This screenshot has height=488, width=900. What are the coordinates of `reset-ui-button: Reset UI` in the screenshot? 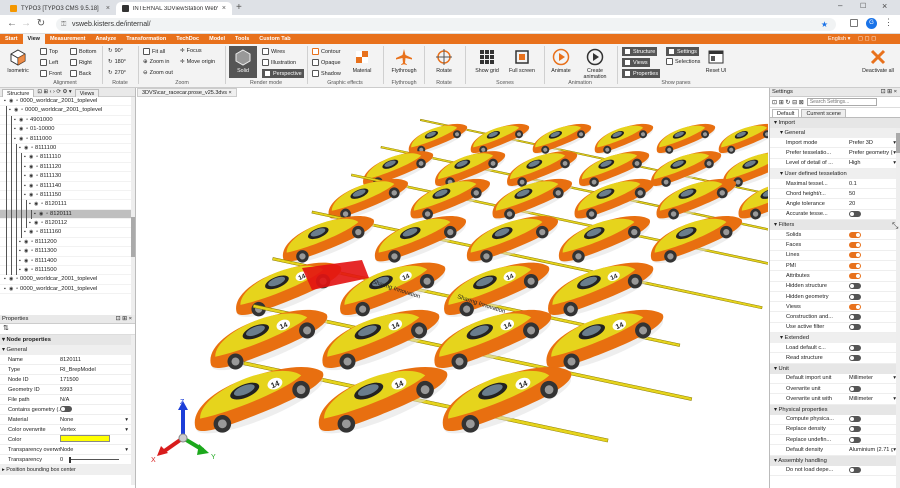 It's located at (716, 61).